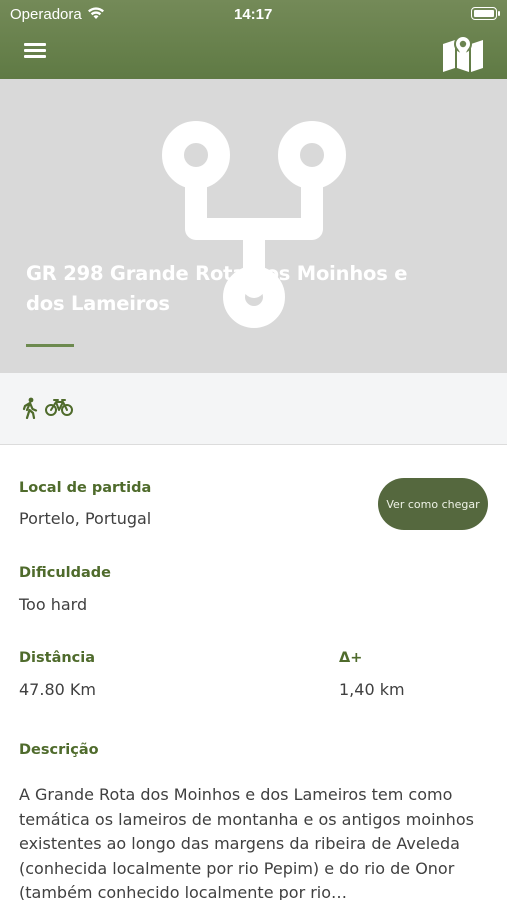  What do you see at coordinates (59, 750) in the screenshot?
I see `description-label: Descrição` at bounding box center [59, 750].